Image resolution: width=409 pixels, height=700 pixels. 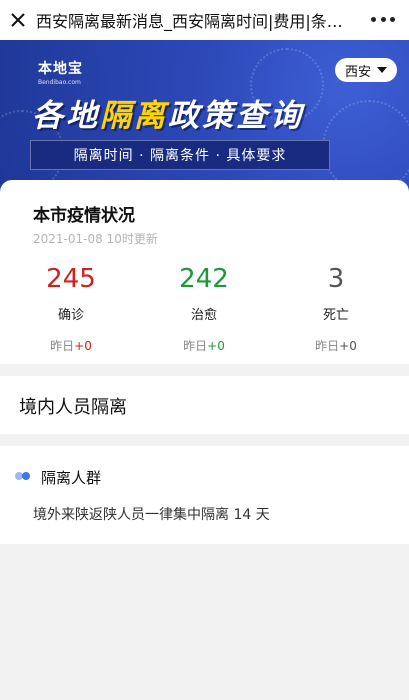 What do you see at coordinates (236, 116) in the screenshot?
I see `headline-part: 政策查询` at bounding box center [236, 116].